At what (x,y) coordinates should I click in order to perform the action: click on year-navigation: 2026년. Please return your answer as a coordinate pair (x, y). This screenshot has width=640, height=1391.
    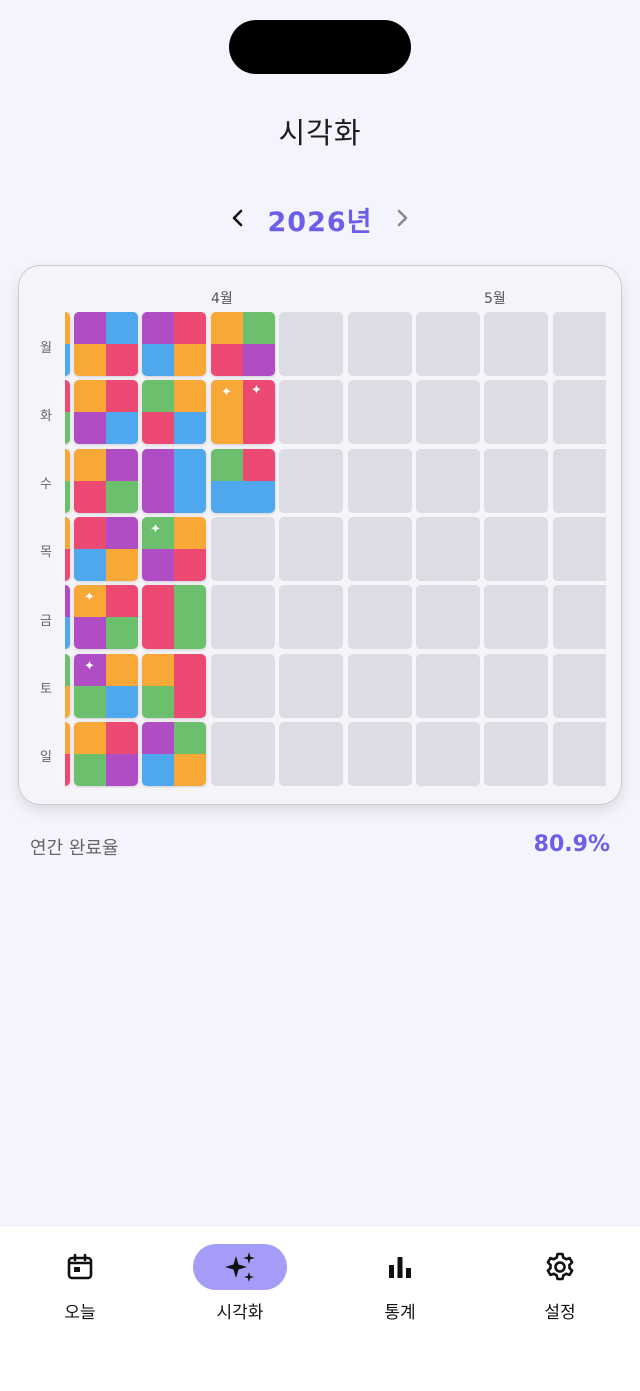
    Looking at the image, I should click on (320, 218).